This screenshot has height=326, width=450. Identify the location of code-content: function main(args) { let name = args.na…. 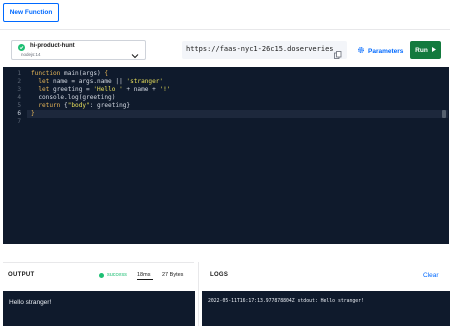
(100, 98).